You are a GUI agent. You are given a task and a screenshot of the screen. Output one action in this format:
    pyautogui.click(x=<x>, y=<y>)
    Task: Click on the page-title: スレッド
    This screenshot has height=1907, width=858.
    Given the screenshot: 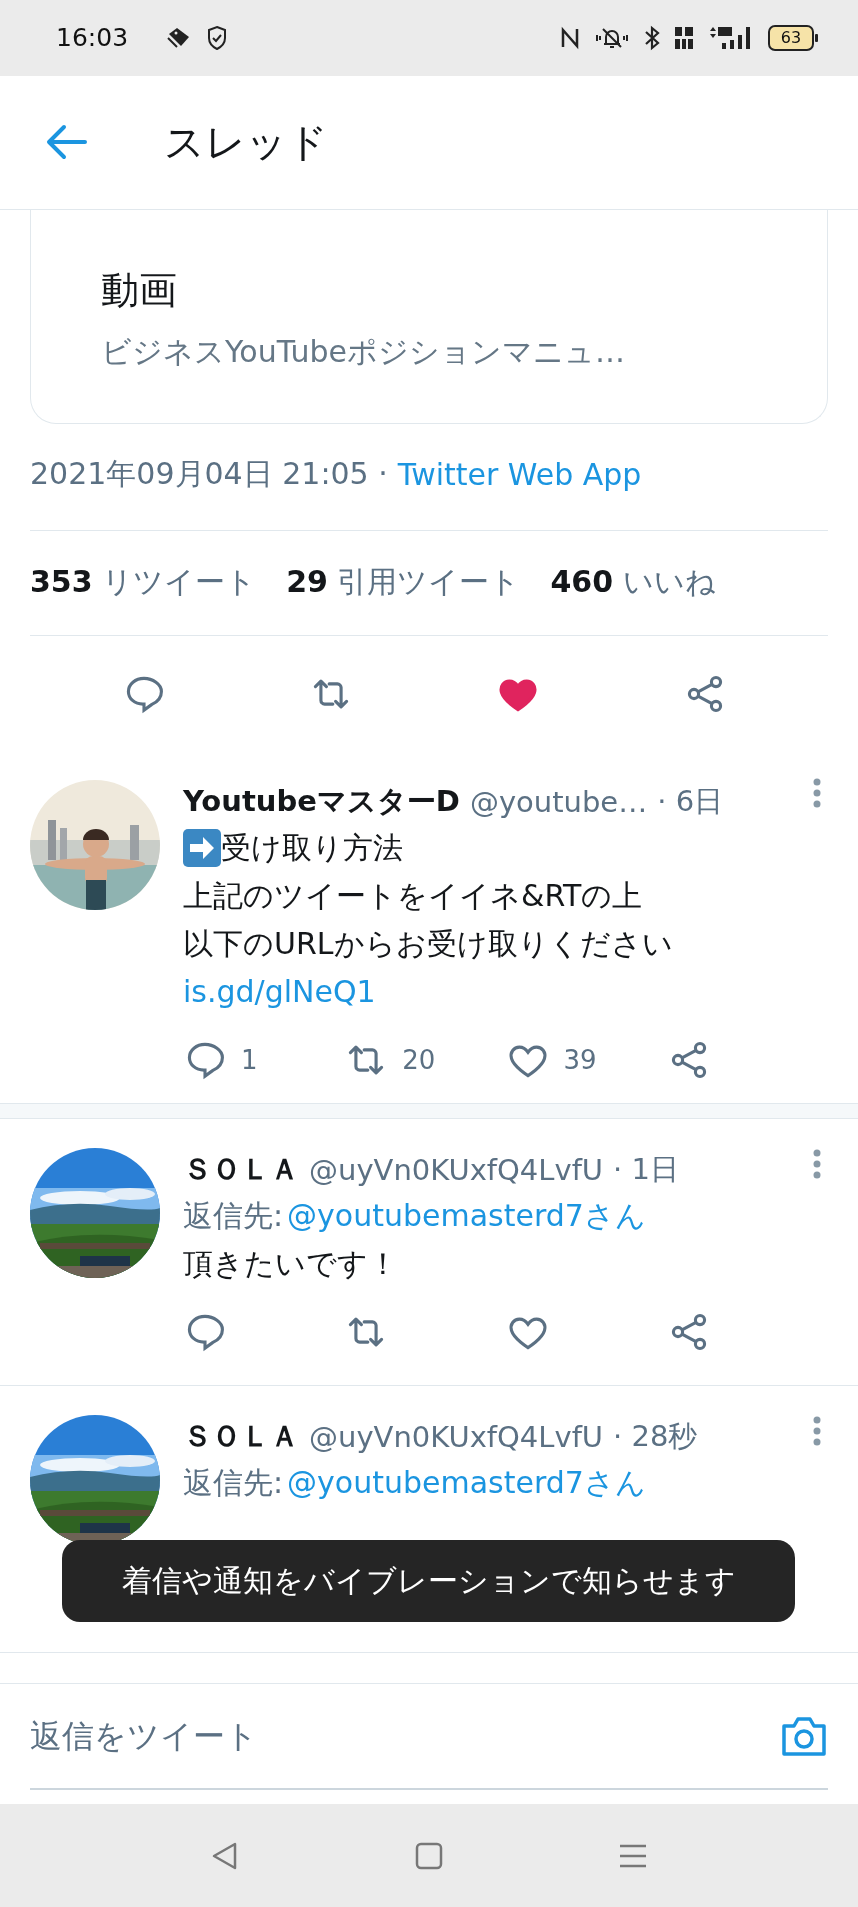 What is the action you would take?
    pyautogui.click(x=246, y=142)
    